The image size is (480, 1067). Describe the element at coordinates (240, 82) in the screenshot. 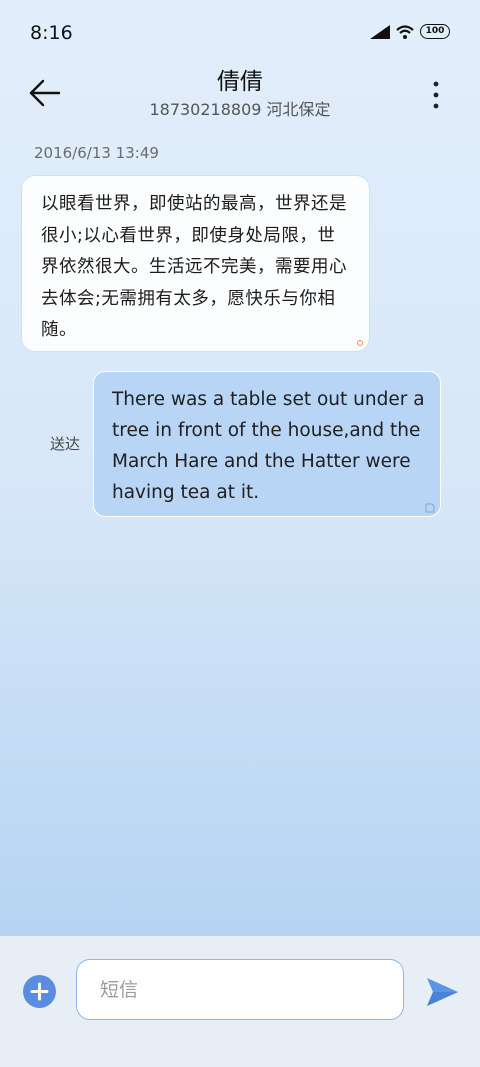

I see `contact-name: 倩倩` at that location.